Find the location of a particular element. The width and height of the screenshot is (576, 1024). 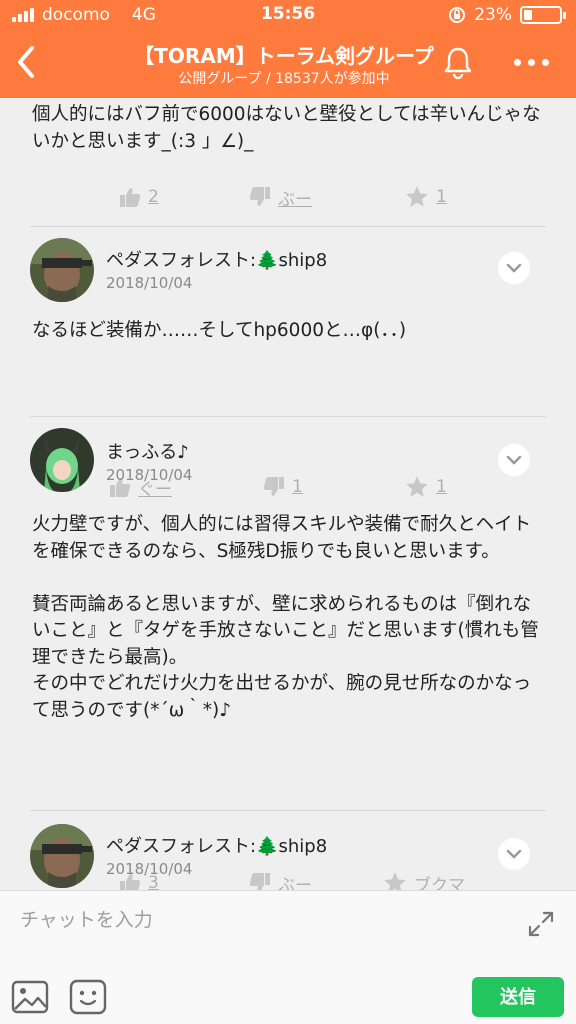

dislike-button: 1 is located at coordinates (282, 487).